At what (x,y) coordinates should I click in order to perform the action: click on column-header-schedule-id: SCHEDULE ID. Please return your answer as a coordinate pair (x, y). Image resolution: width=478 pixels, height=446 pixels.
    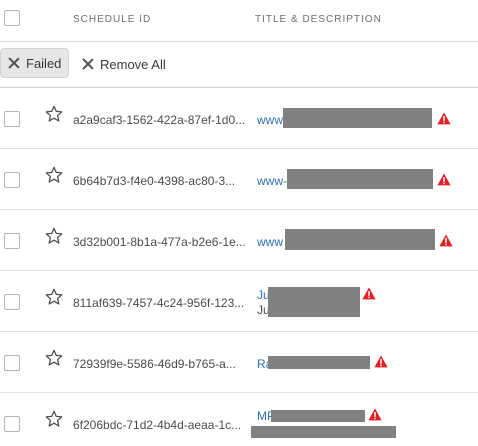
    Looking at the image, I should click on (112, 19).